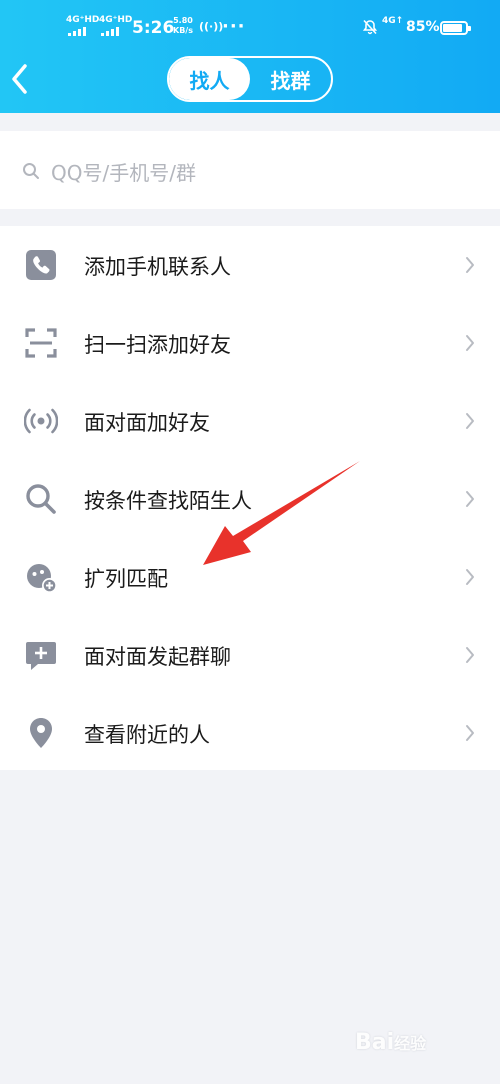 This screenshot has width=500, height=1084. I want to click on menu-item-expand-match: 扩列匹配, so click(250, 577).